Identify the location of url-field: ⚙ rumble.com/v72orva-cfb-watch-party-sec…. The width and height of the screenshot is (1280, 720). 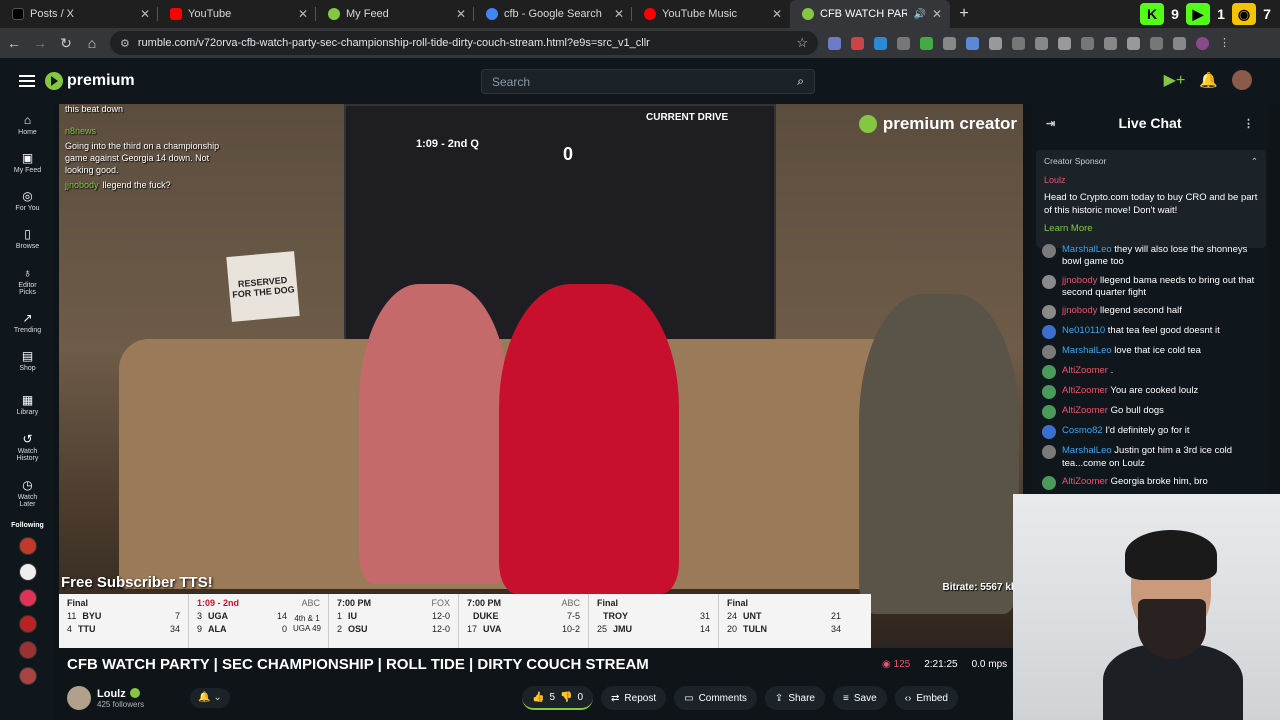
(464, 43).